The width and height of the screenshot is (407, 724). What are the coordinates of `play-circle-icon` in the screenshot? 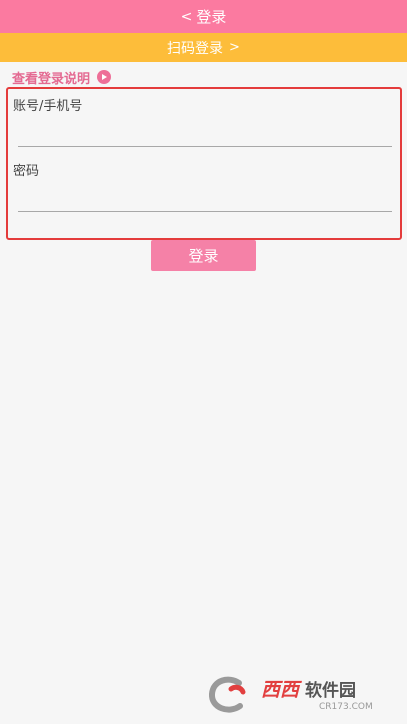 It's located at (104, 77).